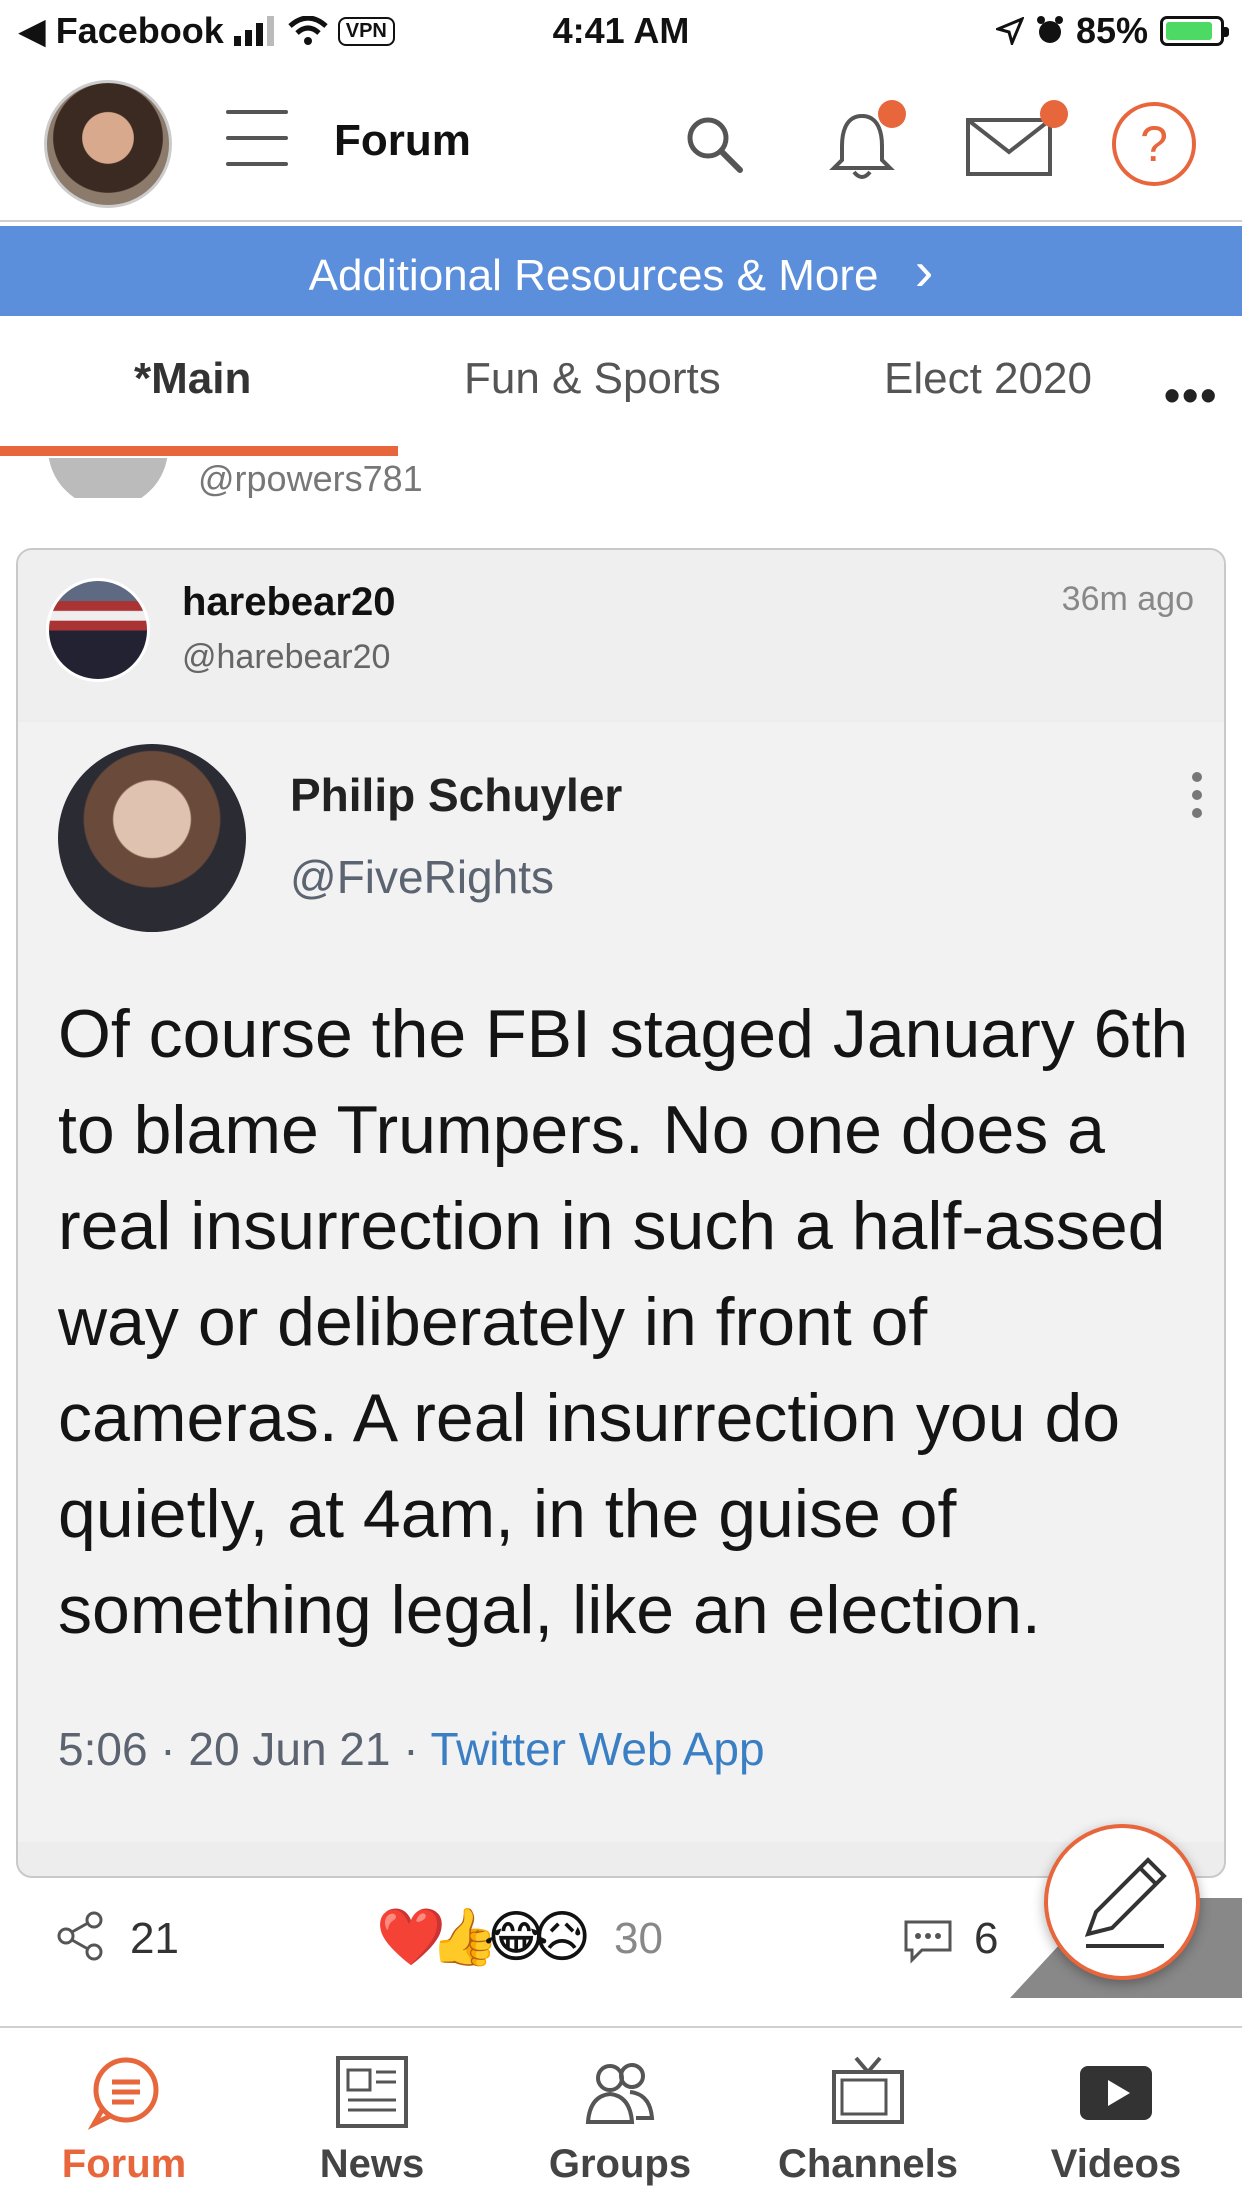 Image resolution: width=1242 pixels, height=2208 pixels. I want to click on comment-icon, so click(928, 1942).